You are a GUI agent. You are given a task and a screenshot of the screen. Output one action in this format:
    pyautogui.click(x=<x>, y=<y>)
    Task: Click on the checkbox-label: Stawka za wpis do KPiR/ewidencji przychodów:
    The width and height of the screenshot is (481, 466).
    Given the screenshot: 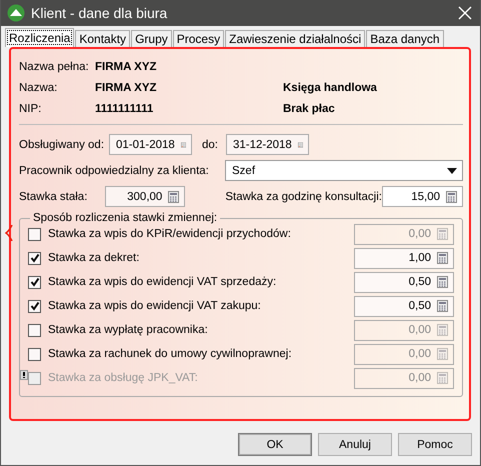 What is the action you would take?
    pyautogui.click(x=170, y=234)
    